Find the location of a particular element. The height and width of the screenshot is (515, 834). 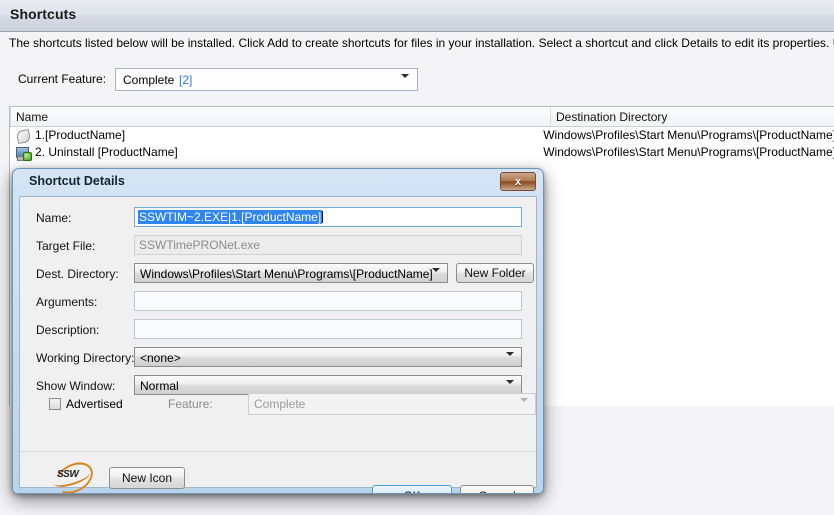

working-directory-dropdown: <none> is located at coordinates (328, 358).